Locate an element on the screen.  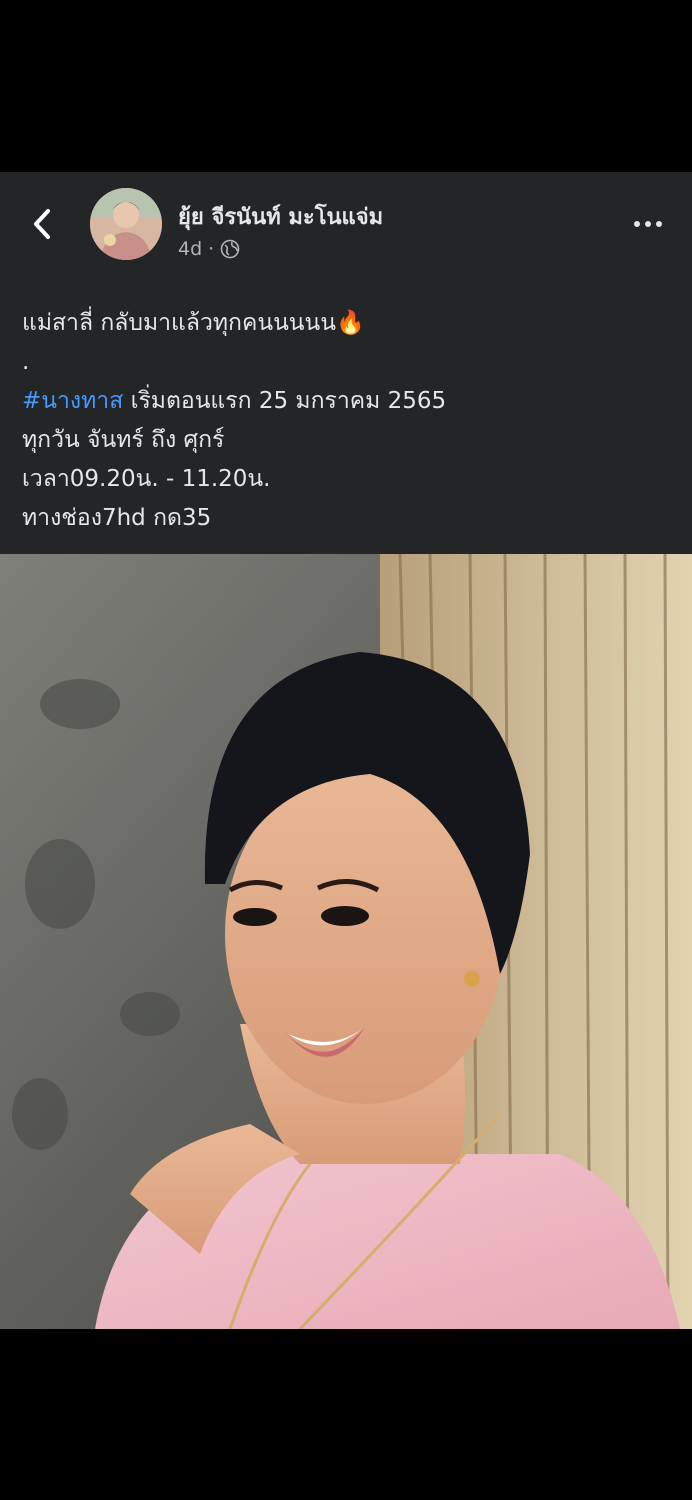
globe-icon is located at coordinates (230, 249).